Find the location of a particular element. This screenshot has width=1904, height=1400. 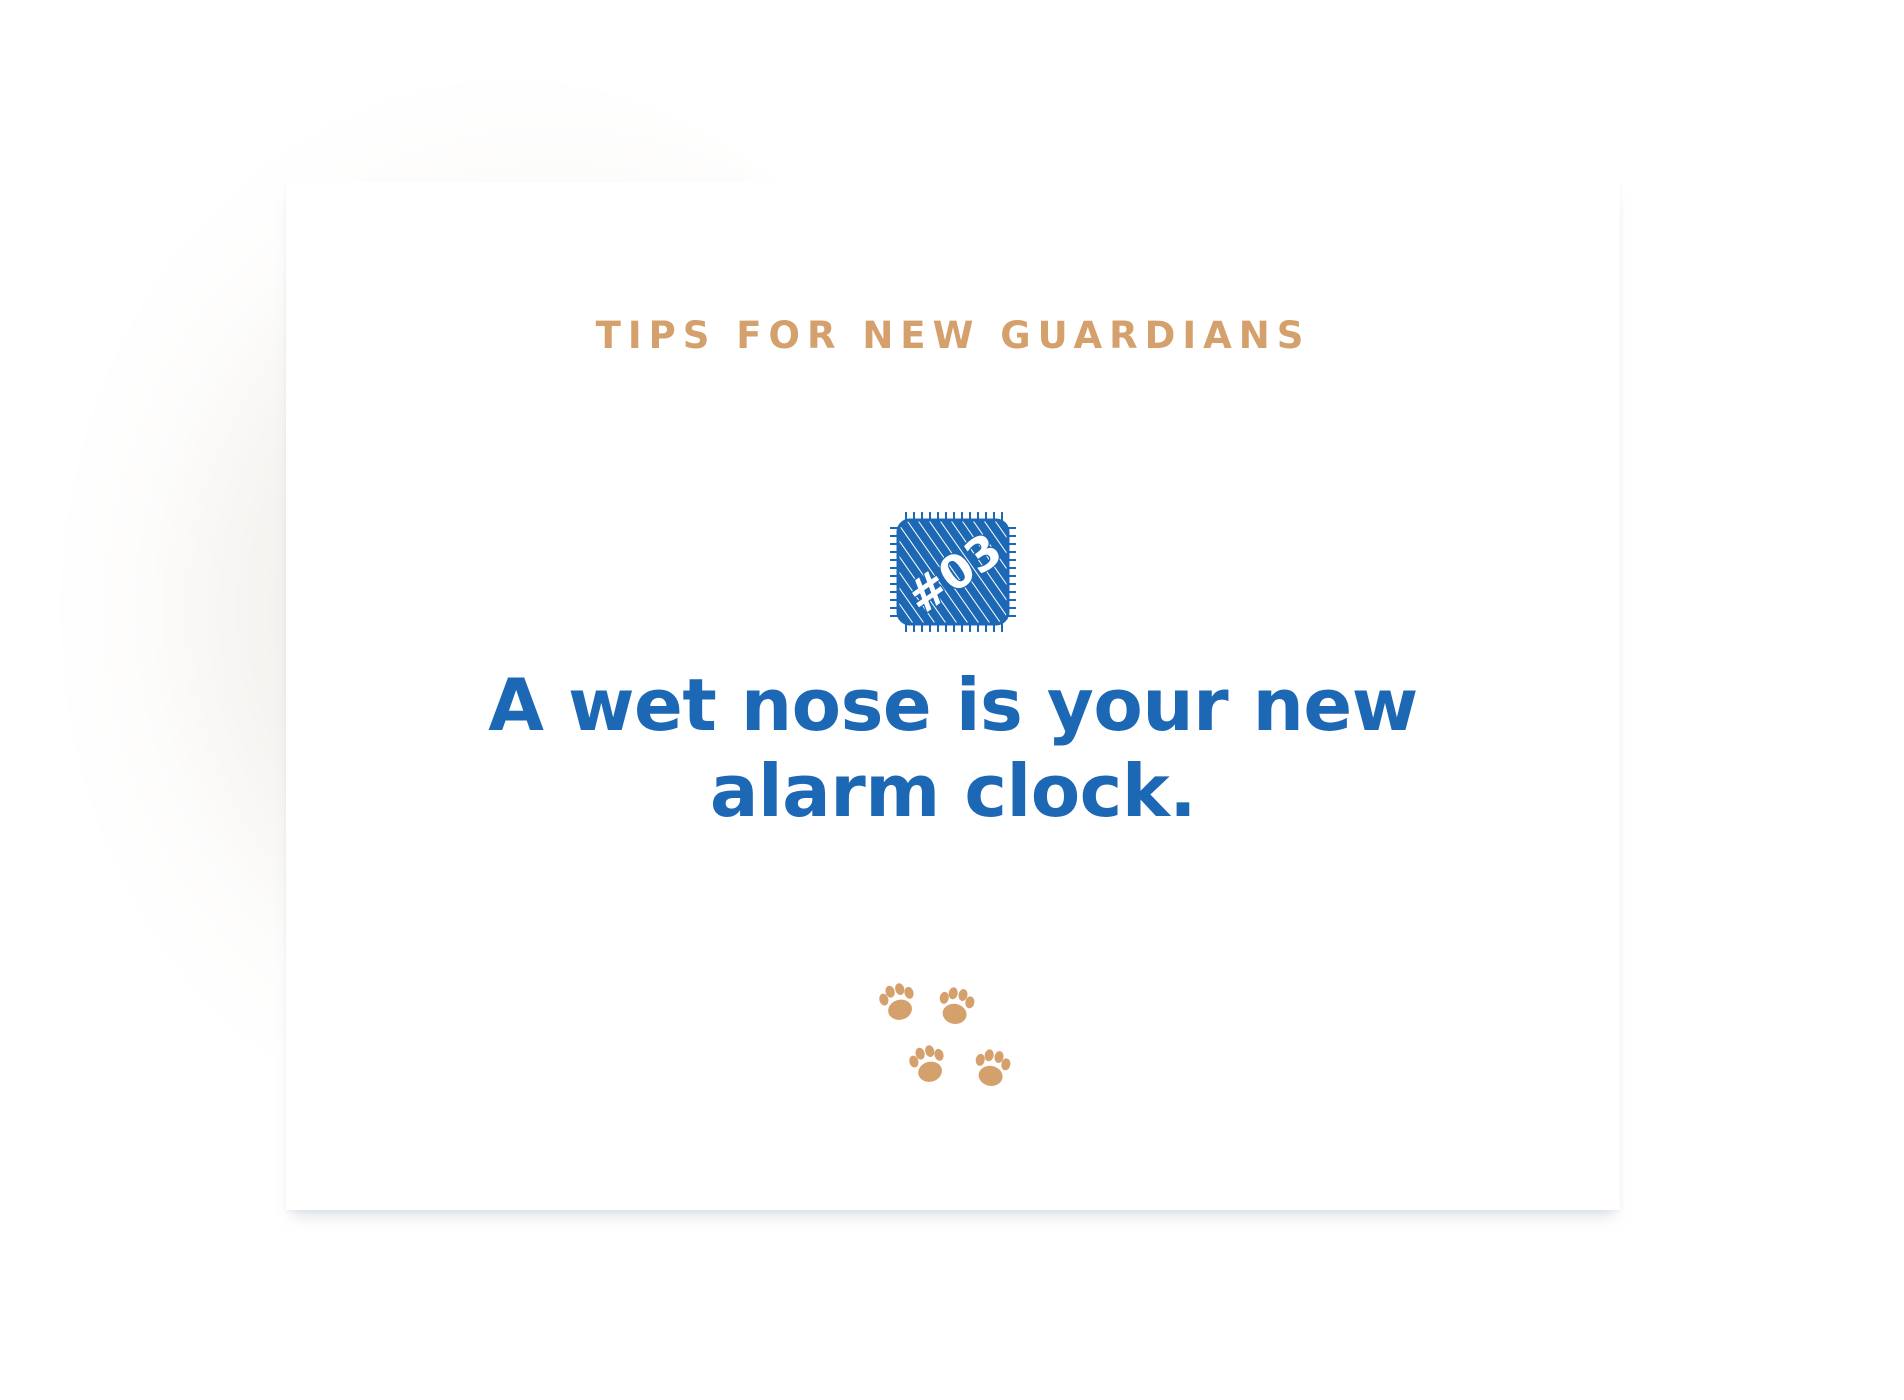

tip-headline: A wet nose is your new alarm clock. is located at coordinates (953, 748).